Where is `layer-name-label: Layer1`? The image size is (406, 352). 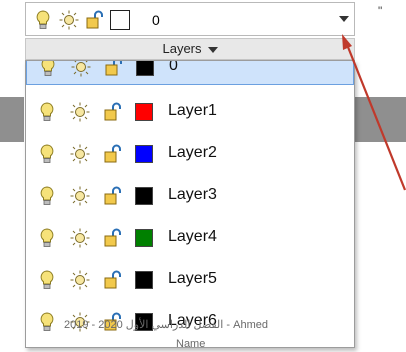
layer-name-label: Layer1 is located at coordinates (192, 110).